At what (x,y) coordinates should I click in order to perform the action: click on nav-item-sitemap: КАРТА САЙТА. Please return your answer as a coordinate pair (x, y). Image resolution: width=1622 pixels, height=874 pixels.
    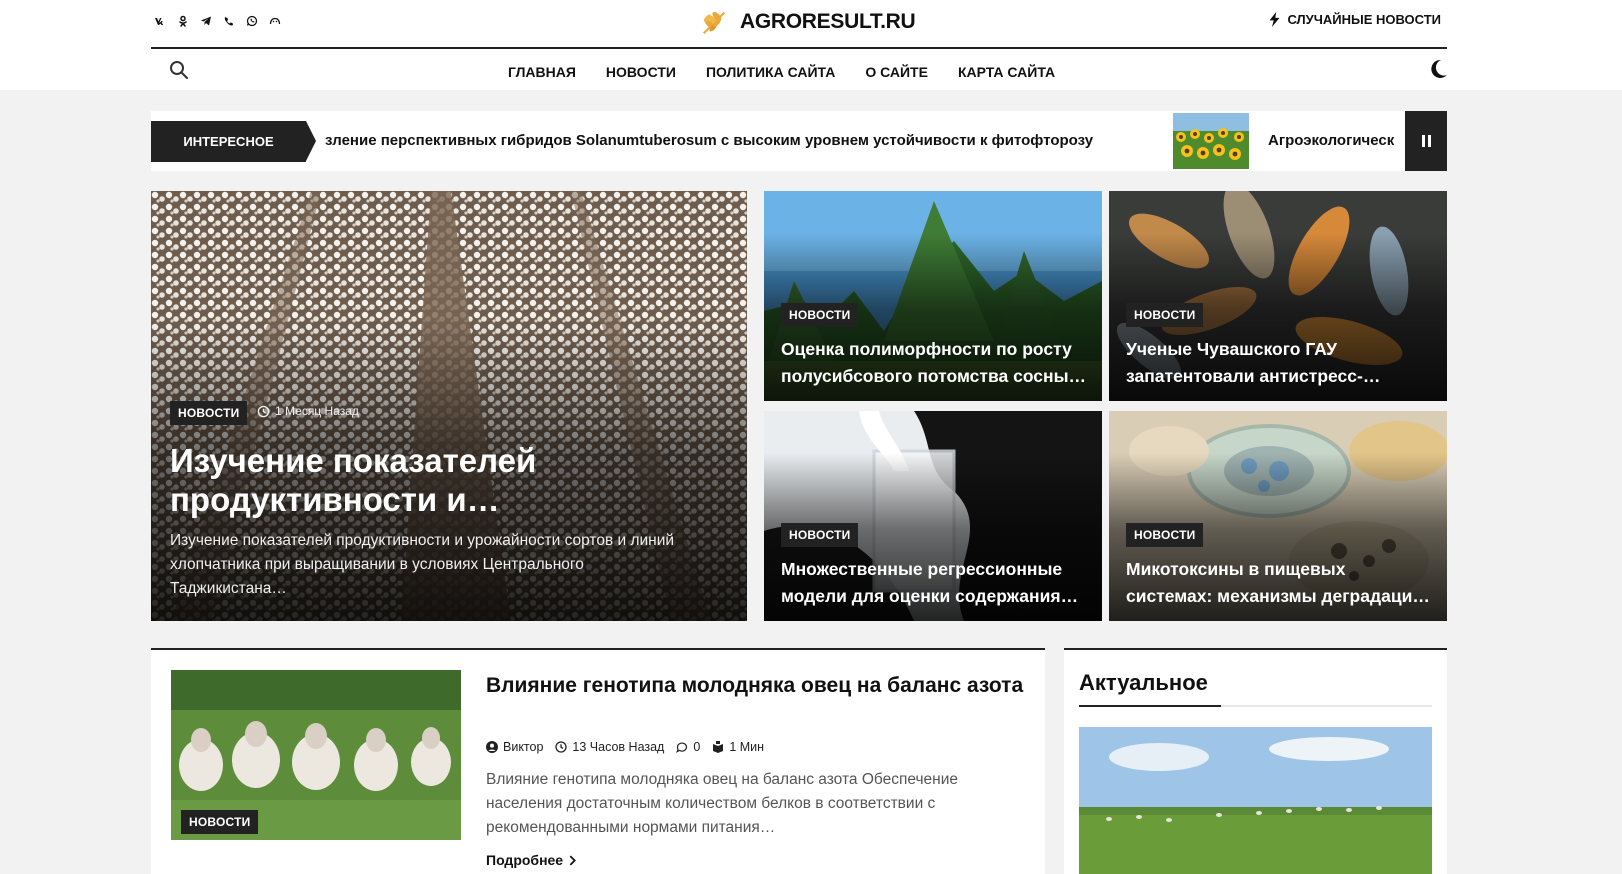
    Looking at the image, I should click on (1006, 72).